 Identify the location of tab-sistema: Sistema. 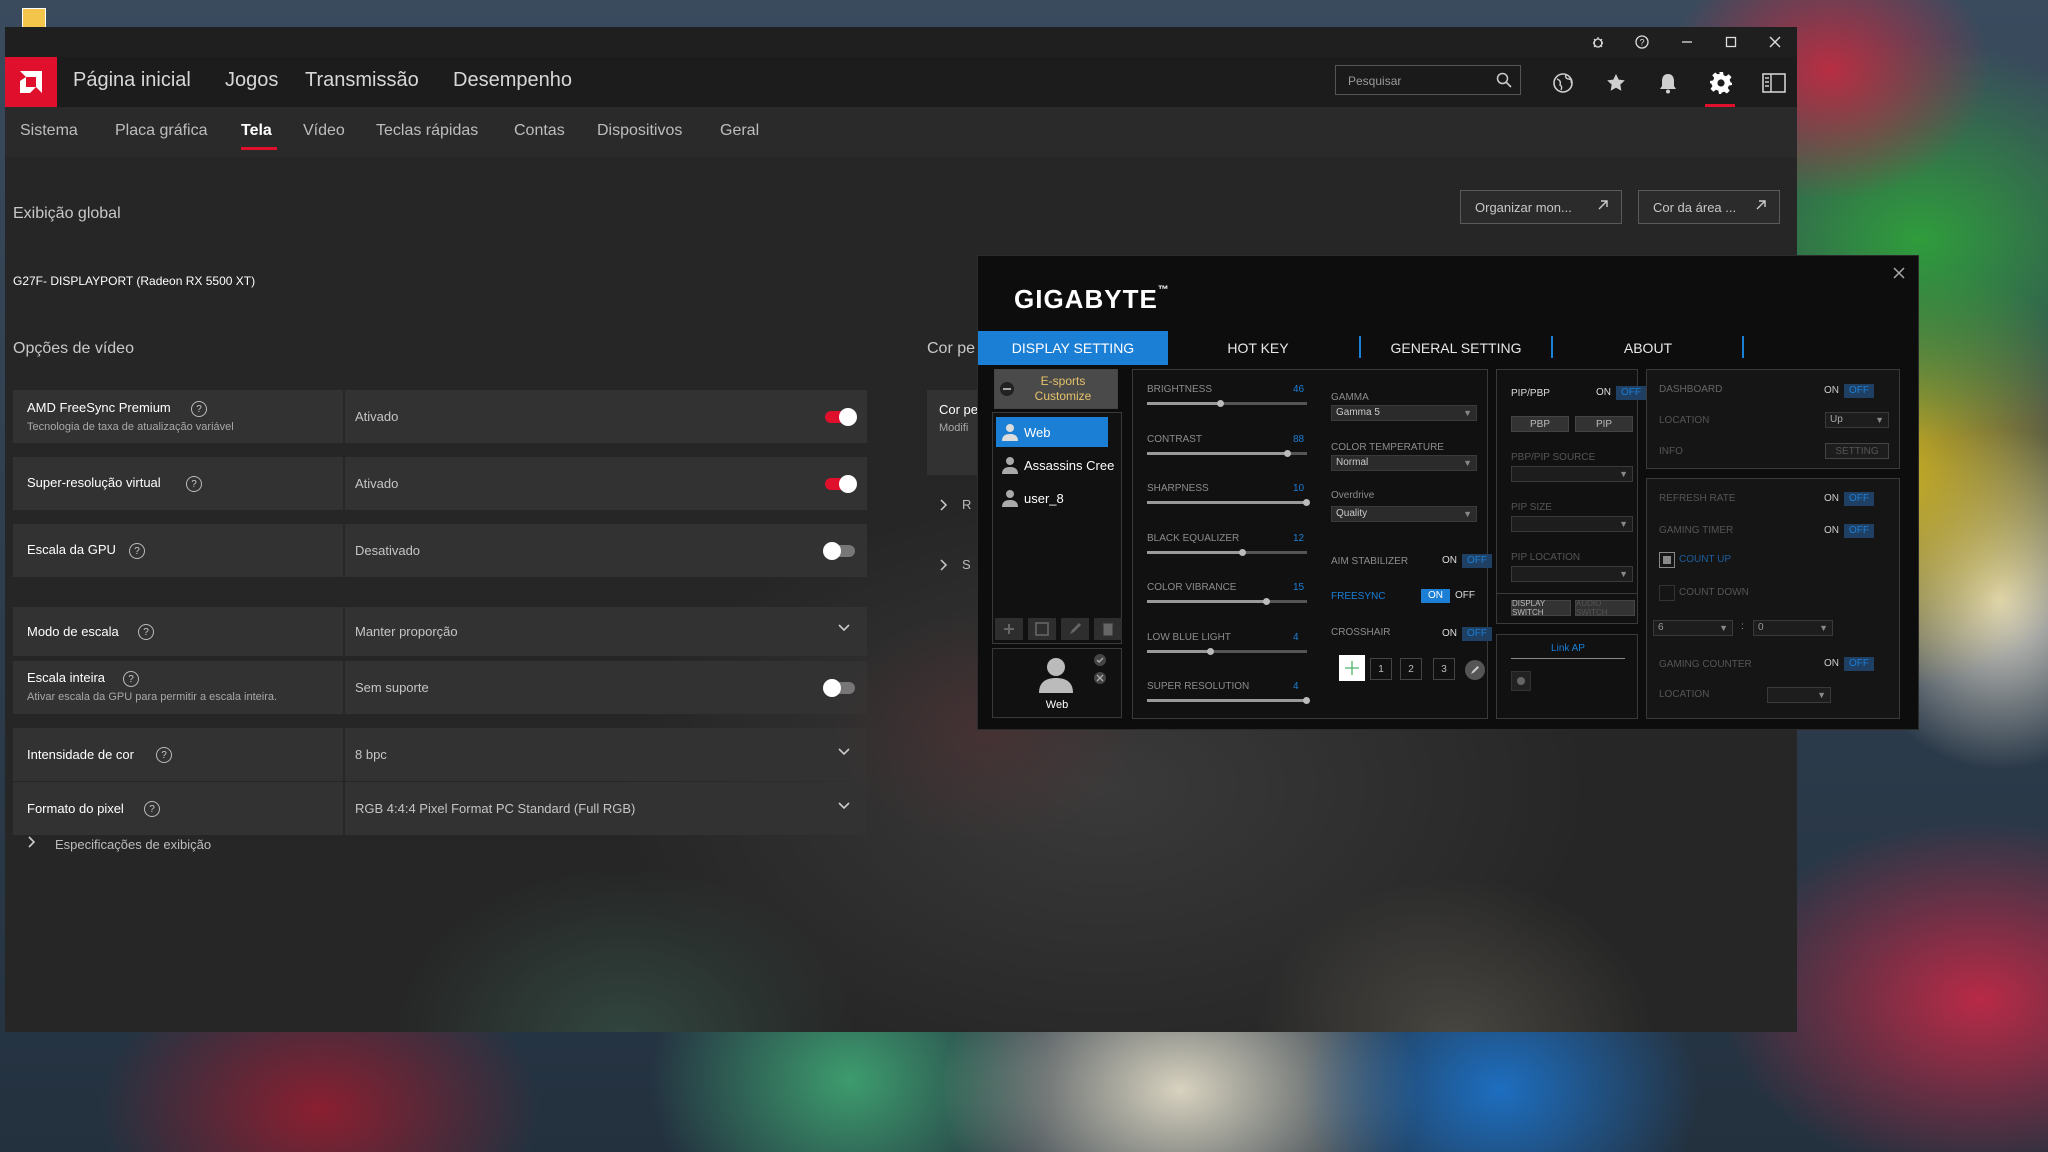
(49, 131).